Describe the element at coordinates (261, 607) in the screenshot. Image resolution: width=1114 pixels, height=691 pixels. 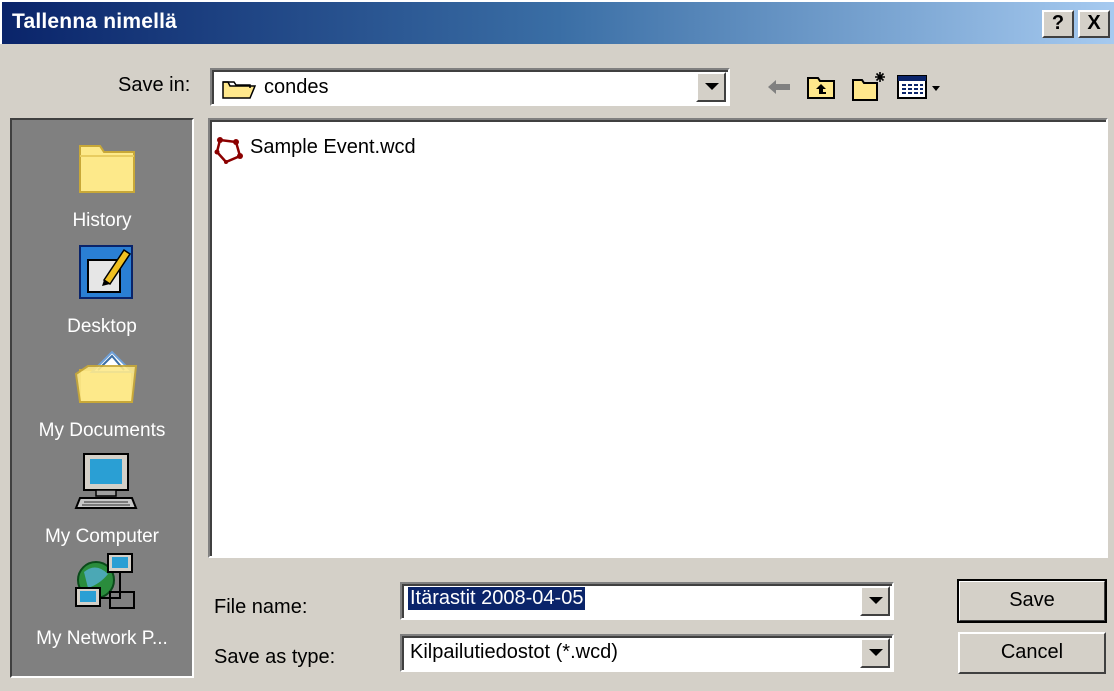
I see `file-name-label: File name:` at that location.